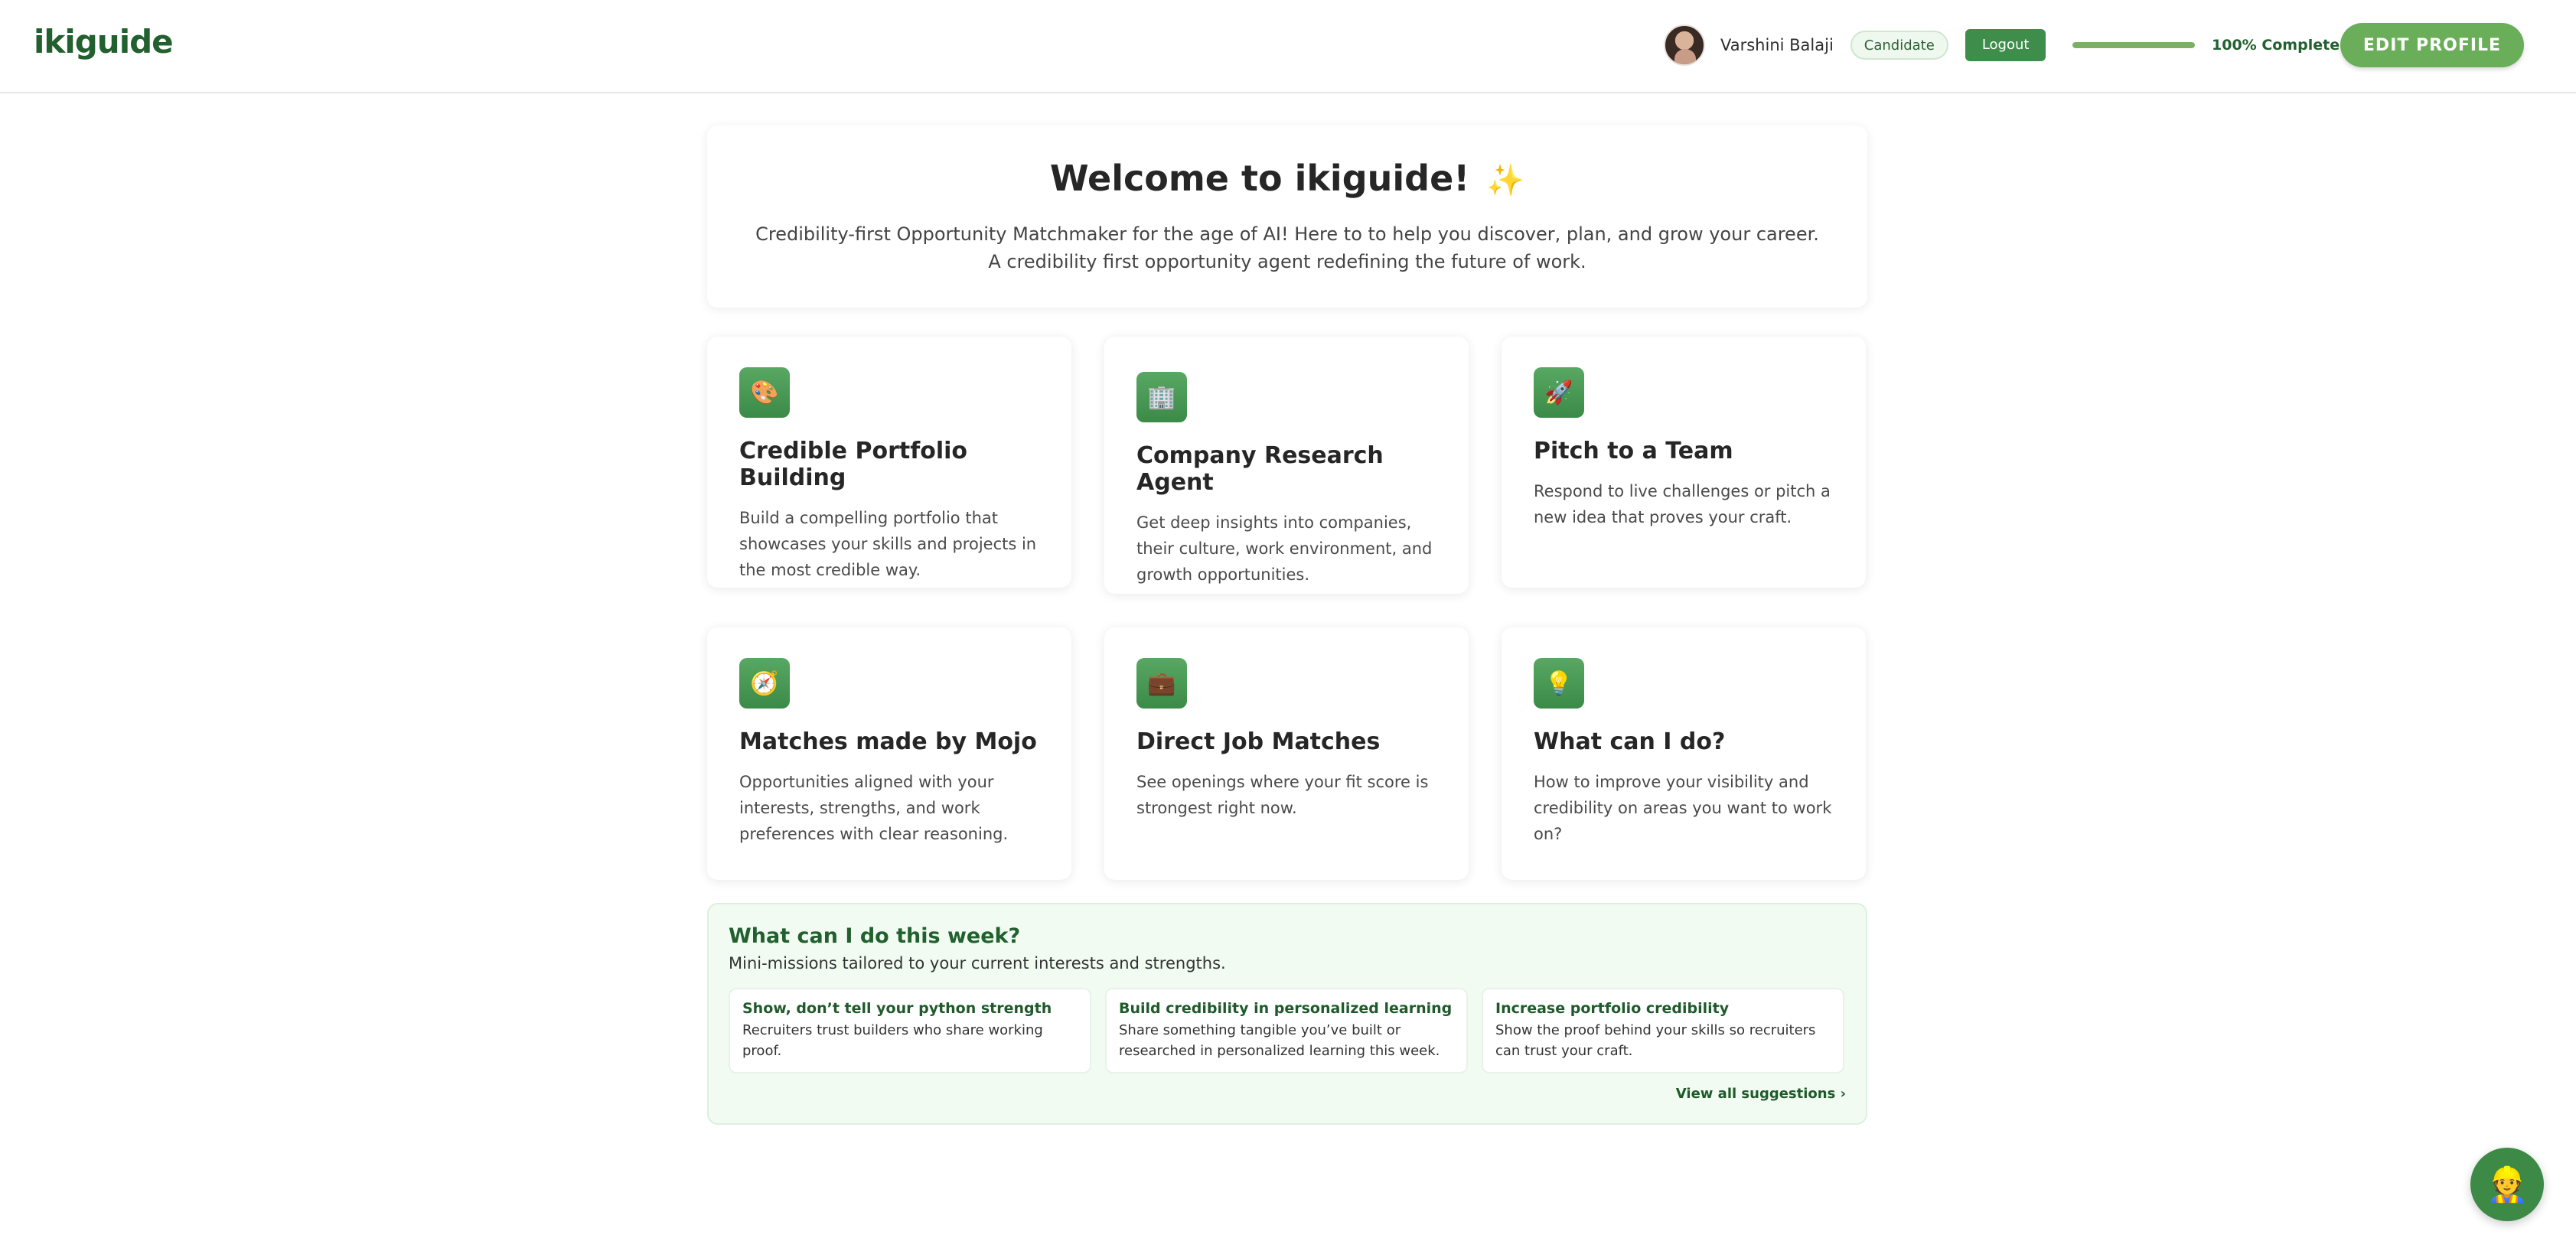 This screenshot has height=1238, width=2576. Describe the element at coordinates (875, 936) in the screenshot. I see `weekly-title: What can I do this week?` at that location.